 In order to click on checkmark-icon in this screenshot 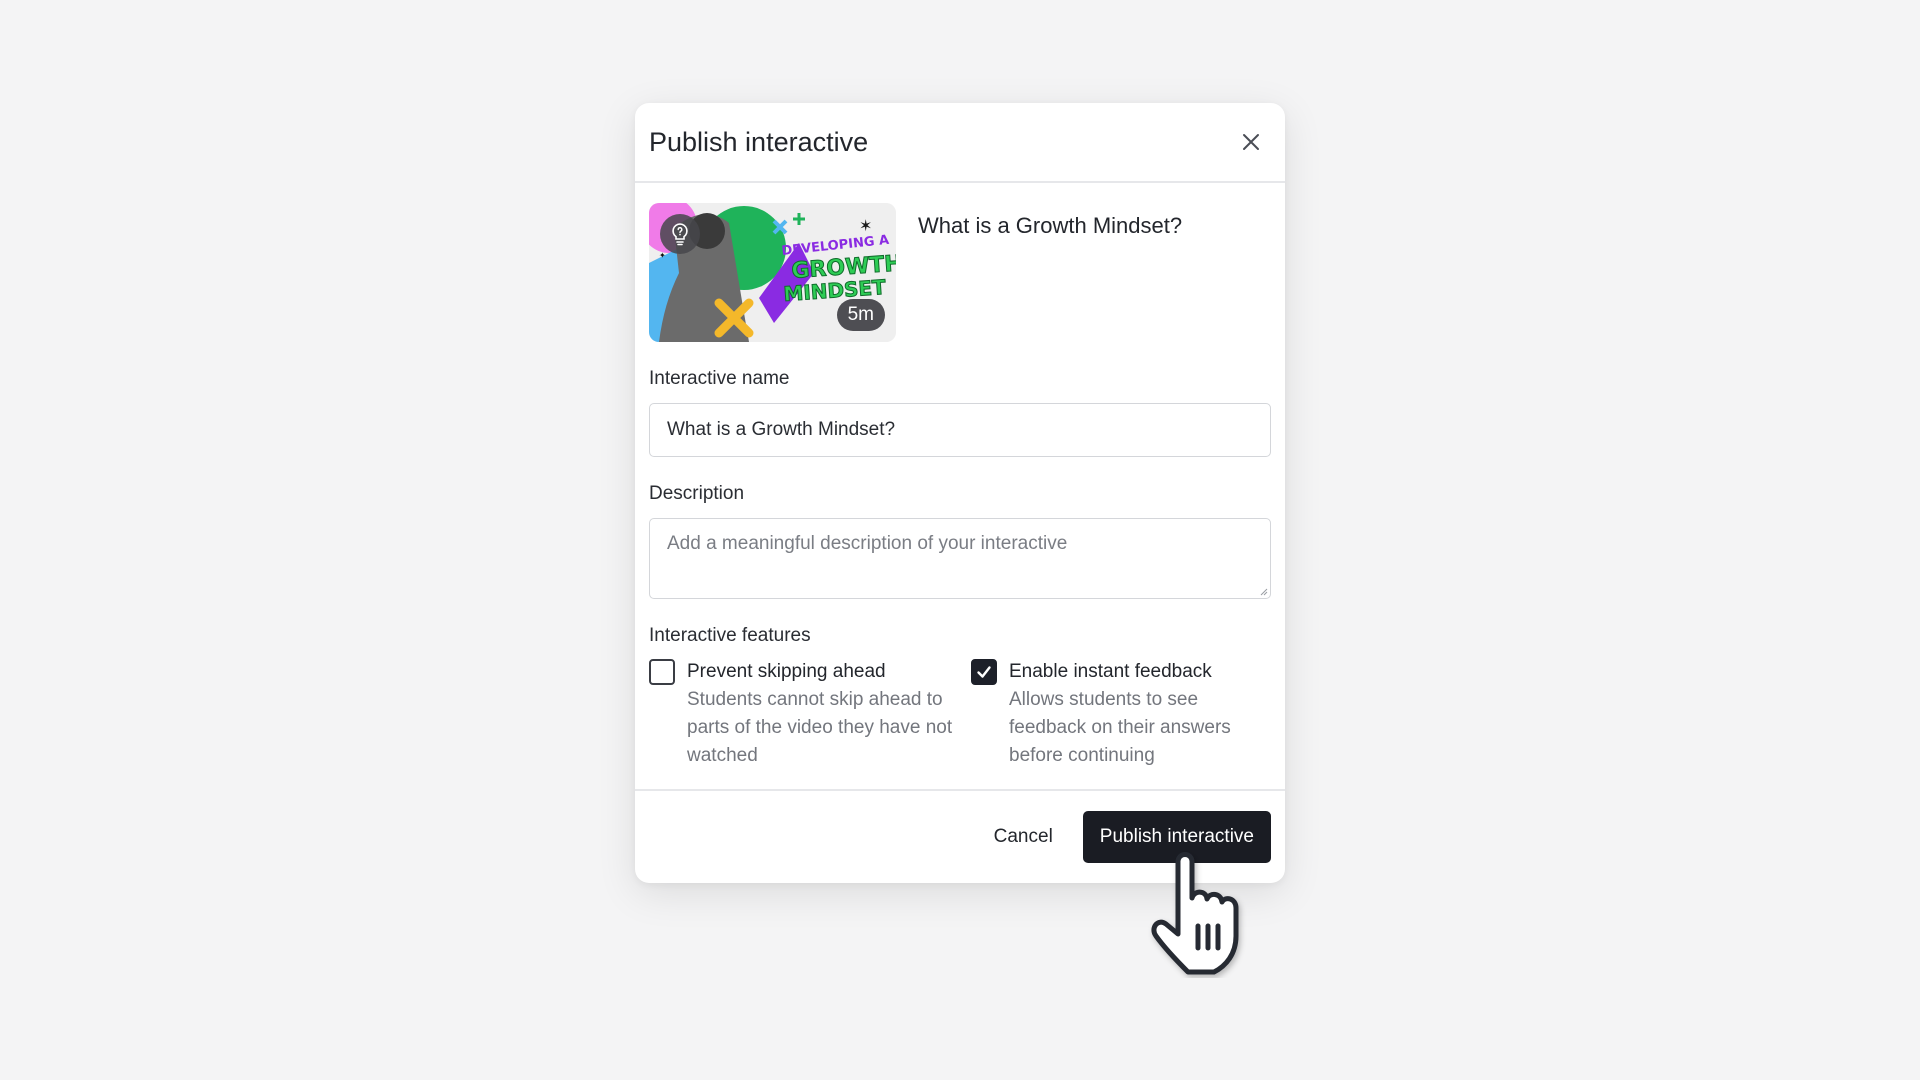, I will do `click(984, 672)`.